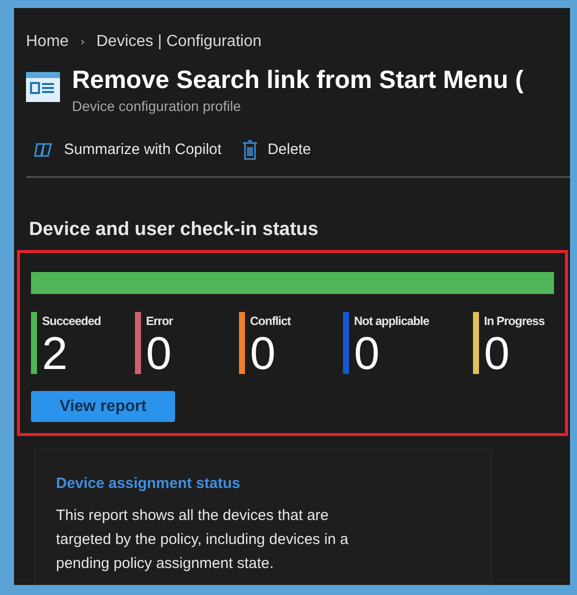 Image resolution: width=577 pixels, height=595 pixels. I want to click on card-title-link: Device assignment status, so click(263, 484).